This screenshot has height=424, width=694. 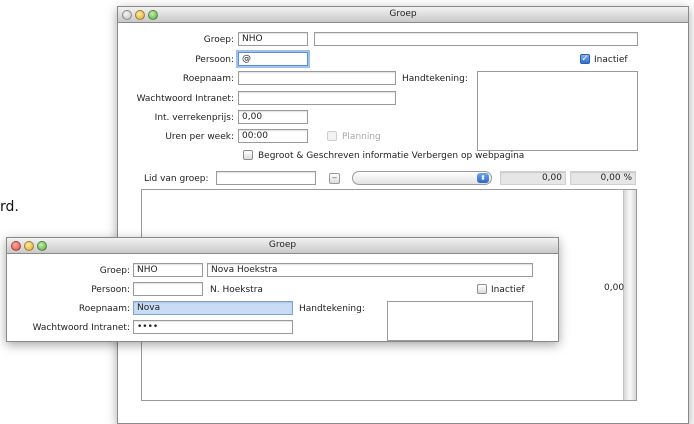 I want to click on planning-checkbox, so click(x=332, y=136).